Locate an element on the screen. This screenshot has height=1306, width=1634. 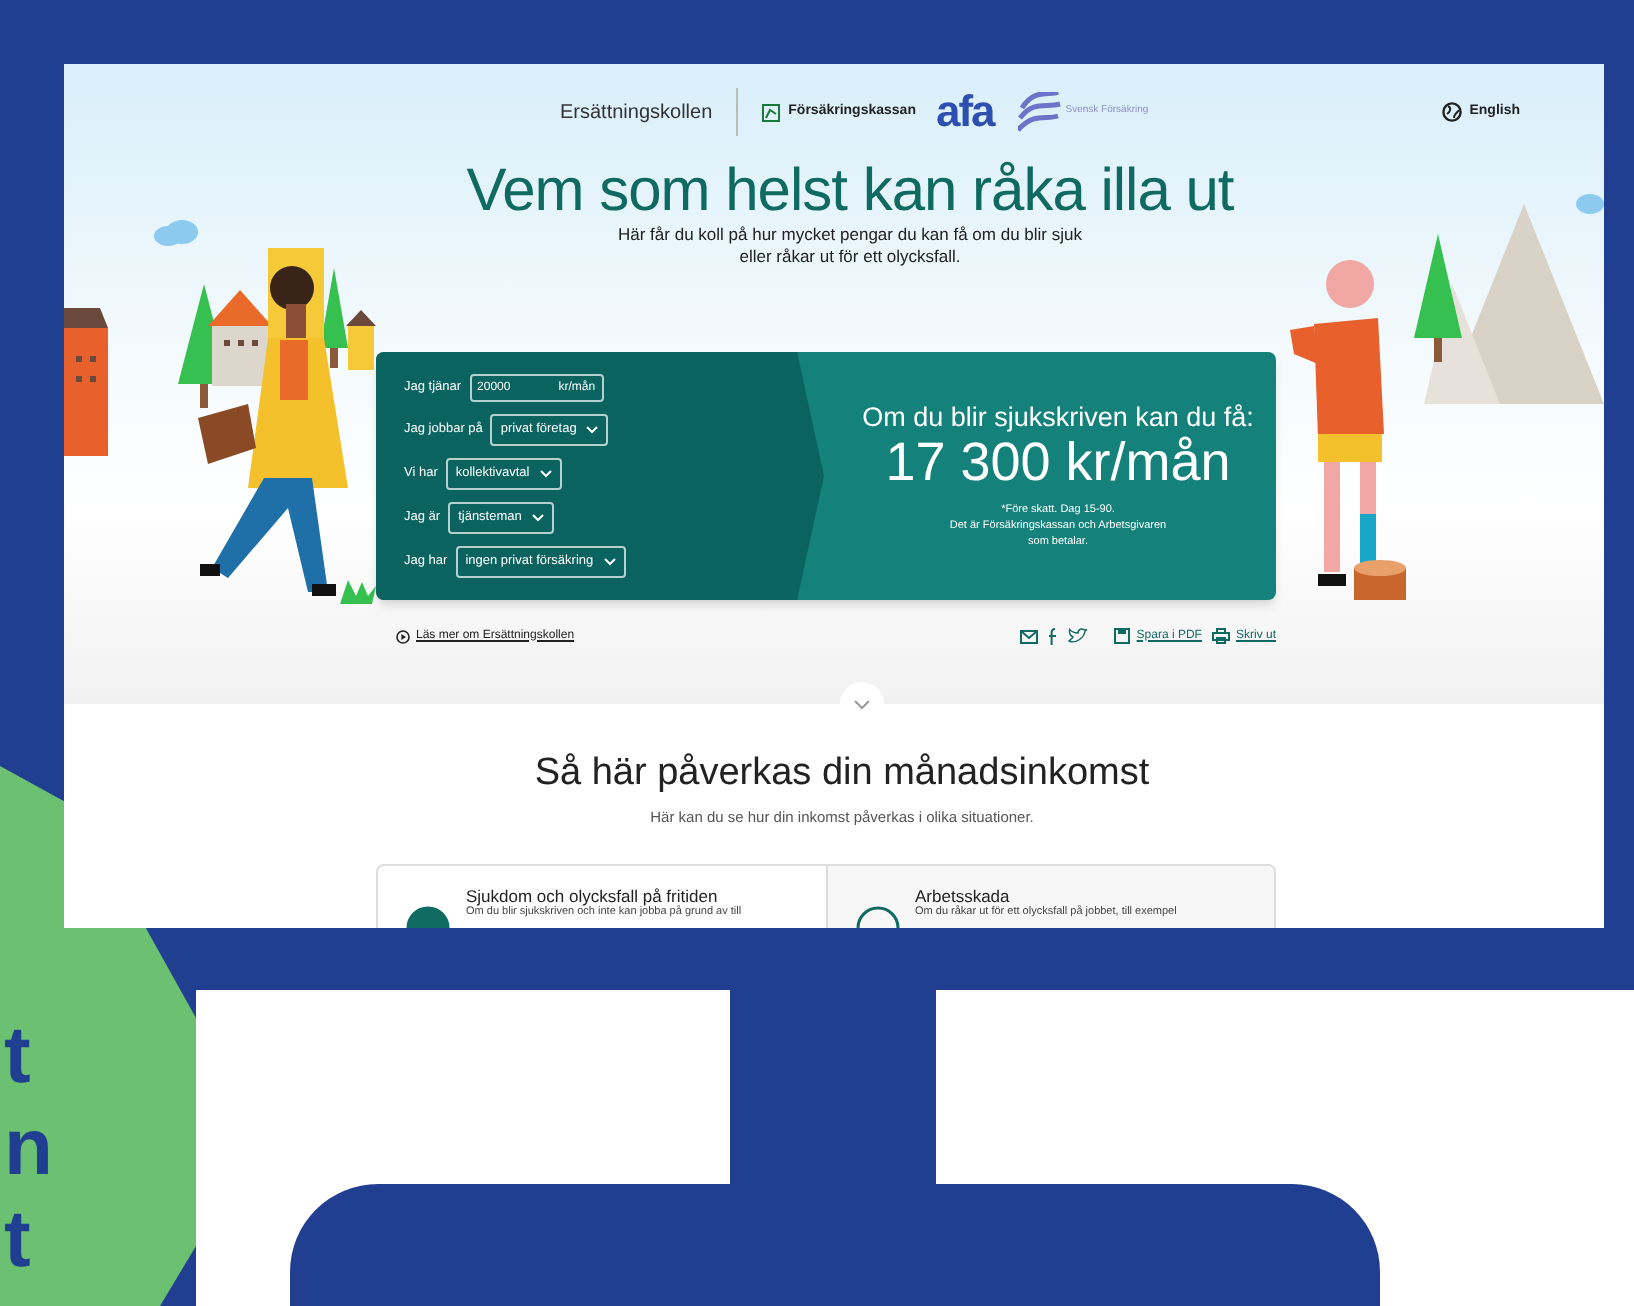
globe-icon is located at coordinates (1451, 112).